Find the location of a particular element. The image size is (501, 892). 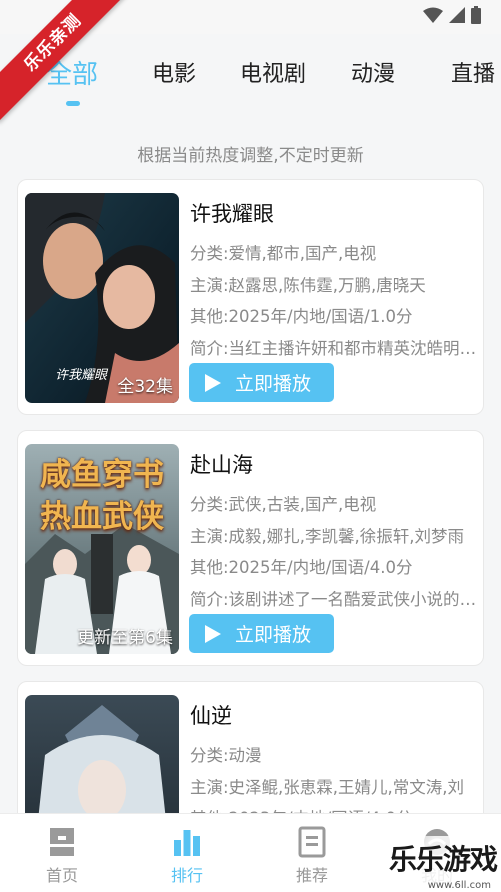

video-intro: 简介:当红主播许妍和都市精英沈皓明的爱情故事 is located at coordinates (335, 348).